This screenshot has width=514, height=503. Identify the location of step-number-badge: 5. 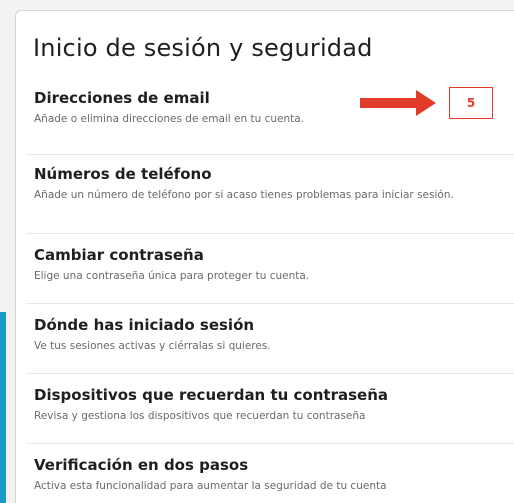
(471, 103).